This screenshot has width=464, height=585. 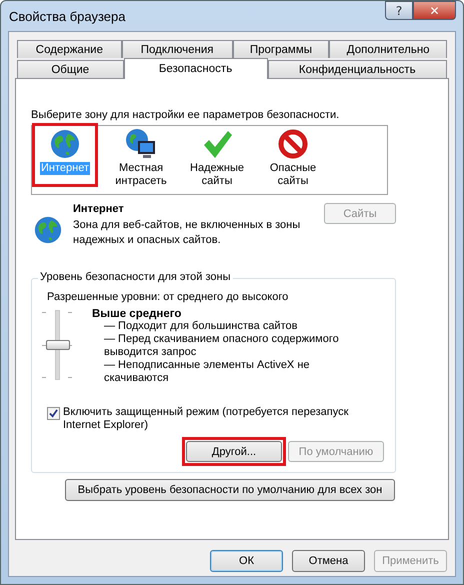 I want to click on zone-title: Интернет, so click(x=99, y=209).